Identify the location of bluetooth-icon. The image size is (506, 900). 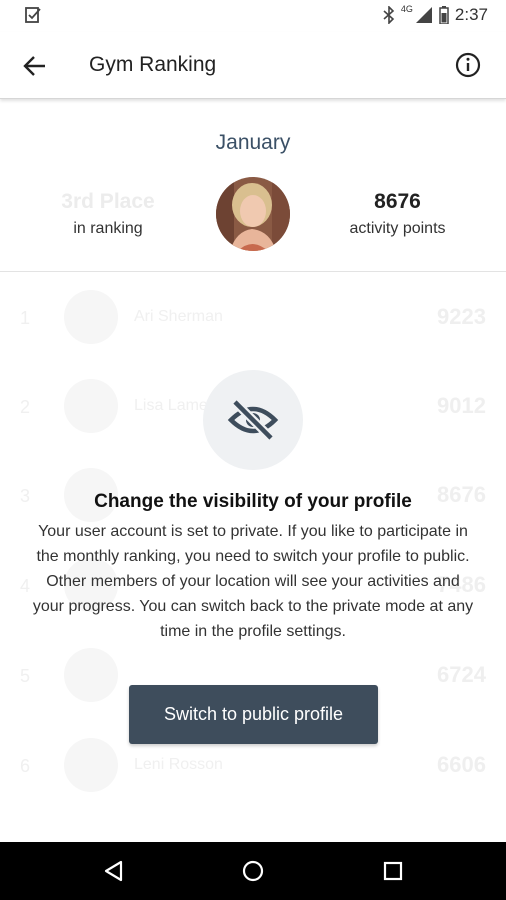
(389, 15).